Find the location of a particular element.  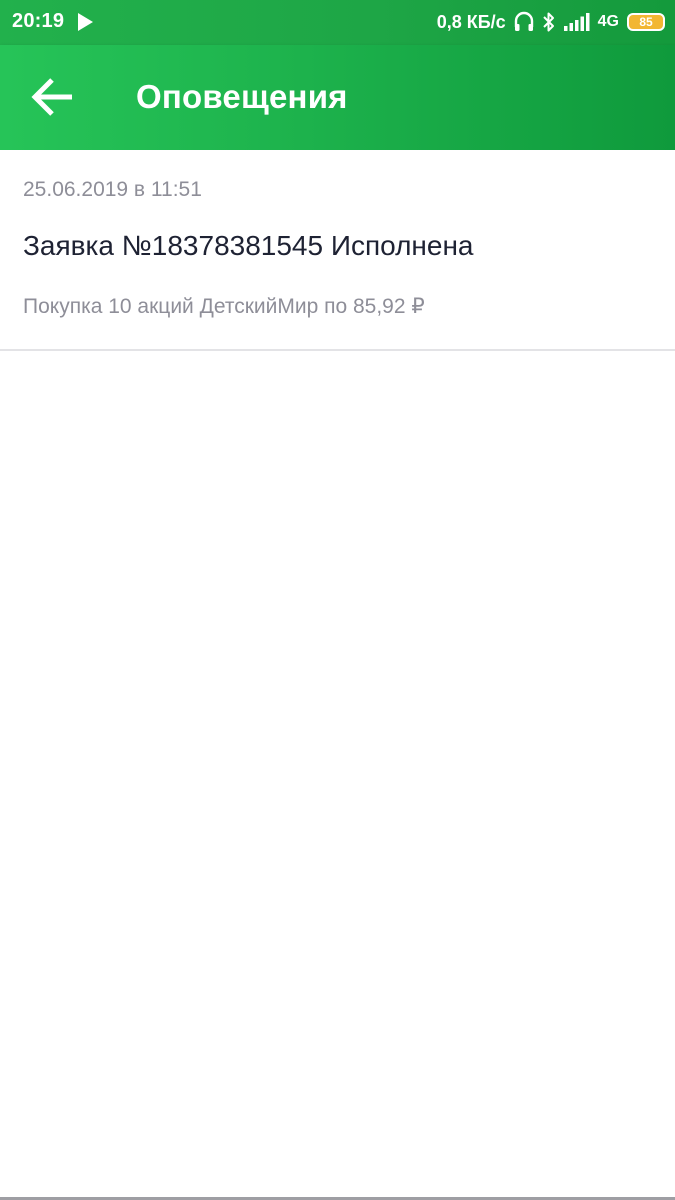

network-type: 4G is located at coordinates (608, 21).